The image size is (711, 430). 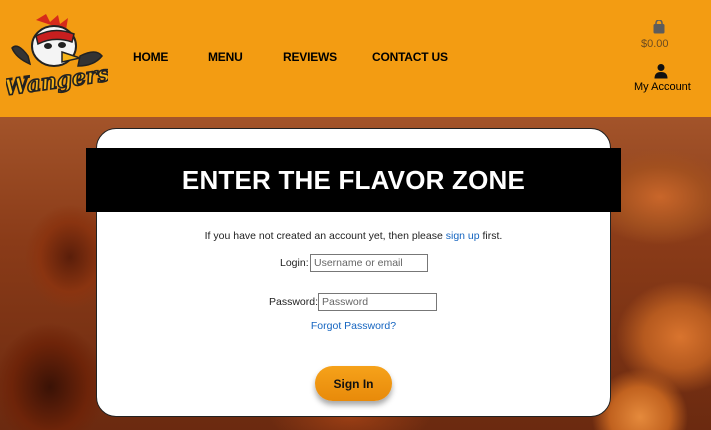 What do you see at coordinates (491, 236) in the screenshot?
I see `signup-prompt-text-after: first.` at bounding box center [491, 236].